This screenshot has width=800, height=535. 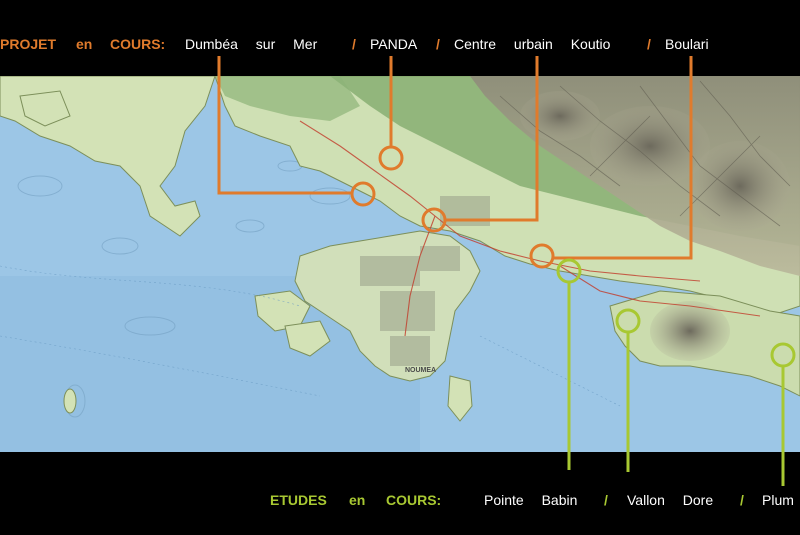 What do you see at coordinates (28, 44) in the screenshot?
I see `header-title-word-projet: PROJET` at bounding box center [28, 44].